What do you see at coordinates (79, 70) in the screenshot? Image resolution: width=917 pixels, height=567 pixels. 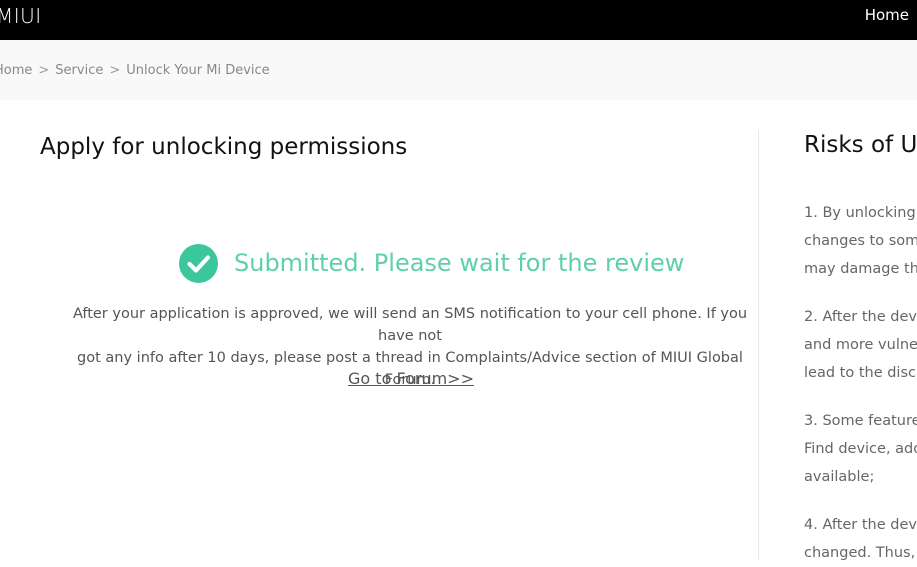 I see `breadcrumb-service: Service` at bounding box center [79, 70].